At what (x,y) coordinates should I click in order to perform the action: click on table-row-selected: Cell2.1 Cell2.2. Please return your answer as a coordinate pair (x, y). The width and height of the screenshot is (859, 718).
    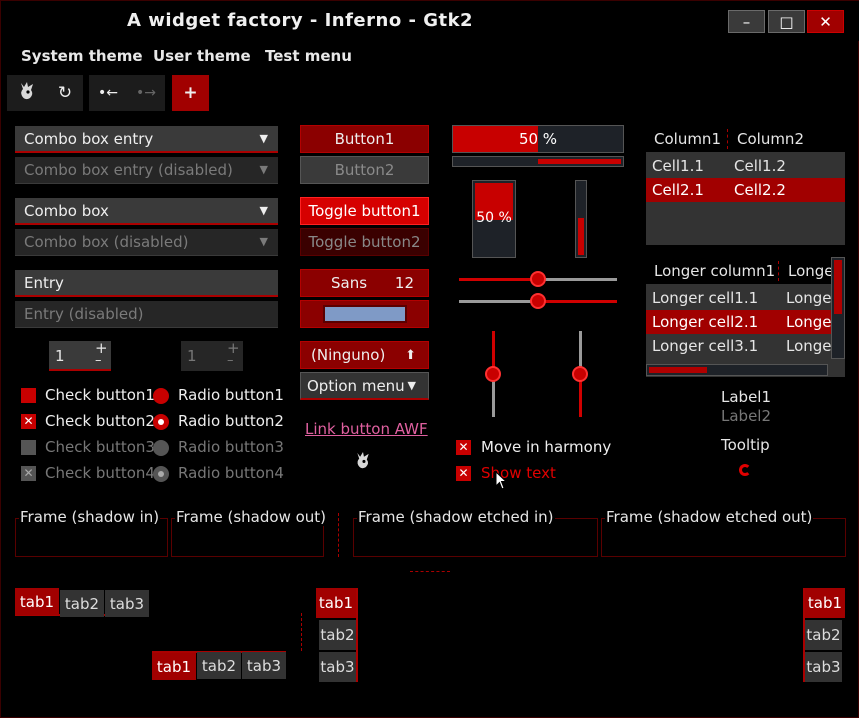
    Looking at the image, I should click on (745, 190).